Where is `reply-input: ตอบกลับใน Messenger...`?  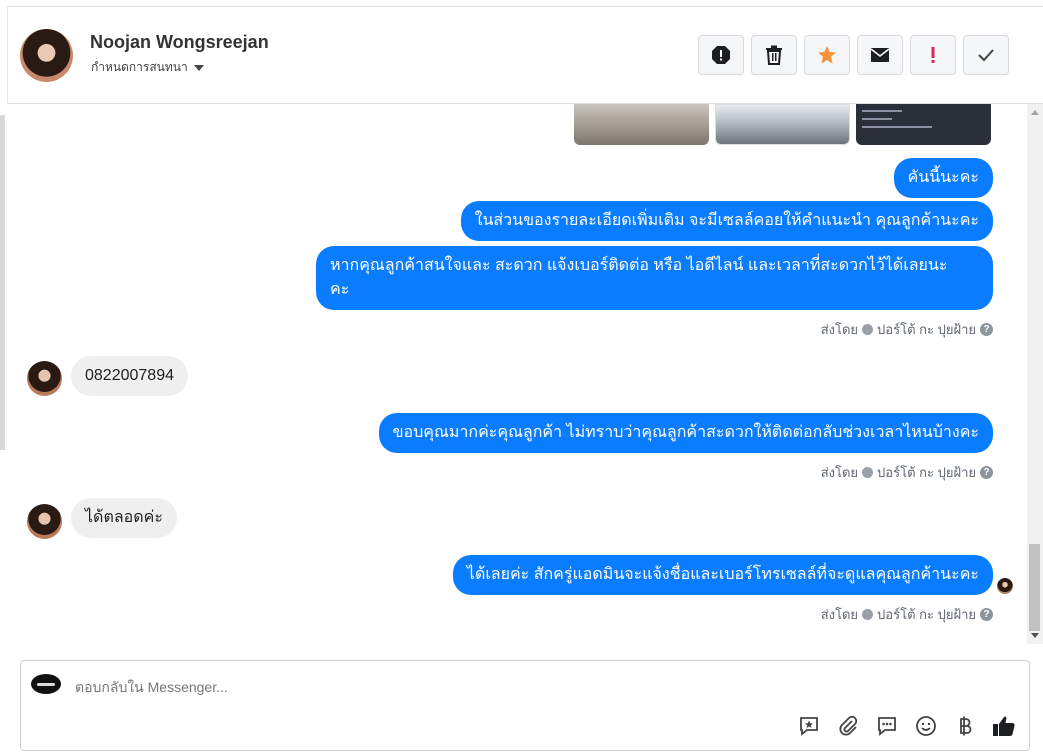
reply-input: ตอบกลับใน Messenger... is located at coordinates (151, 688).